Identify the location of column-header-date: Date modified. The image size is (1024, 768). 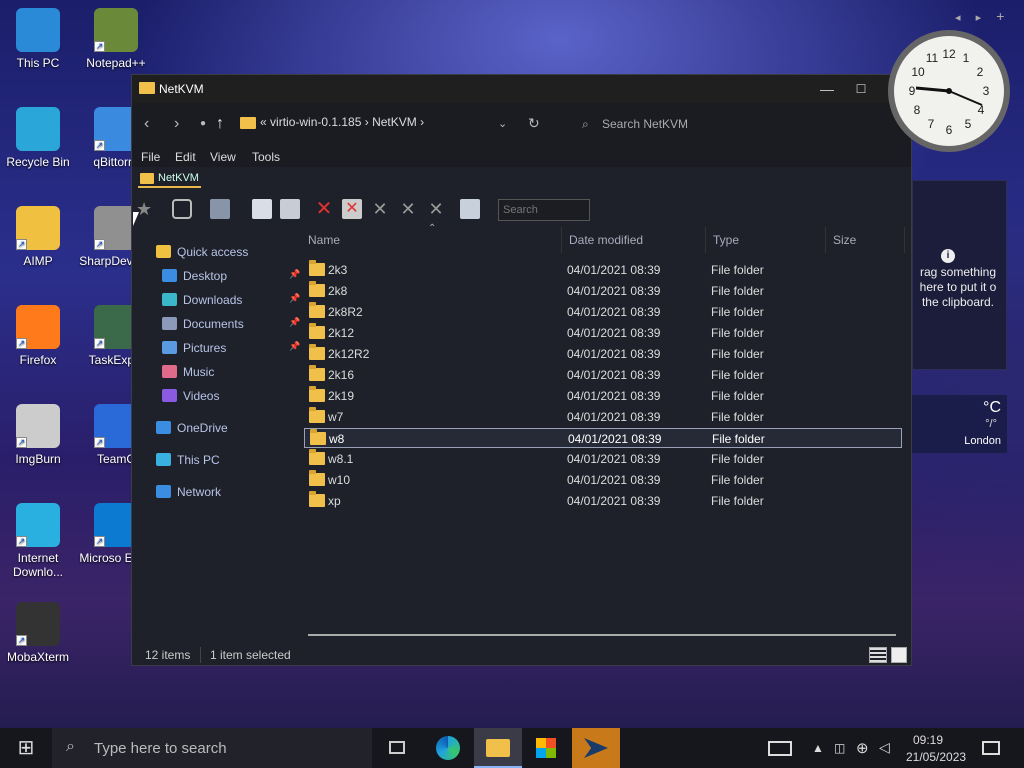
(606, 240).